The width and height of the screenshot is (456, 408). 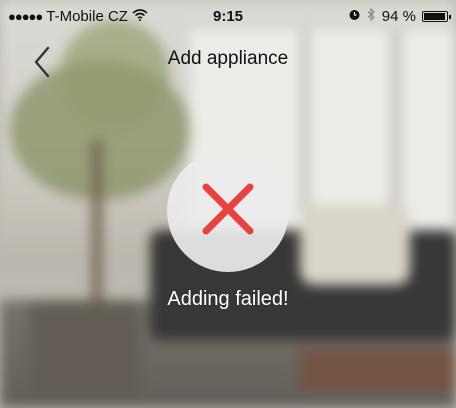 I want to click on page-title: Add appliance, so click(x=228, y=58).